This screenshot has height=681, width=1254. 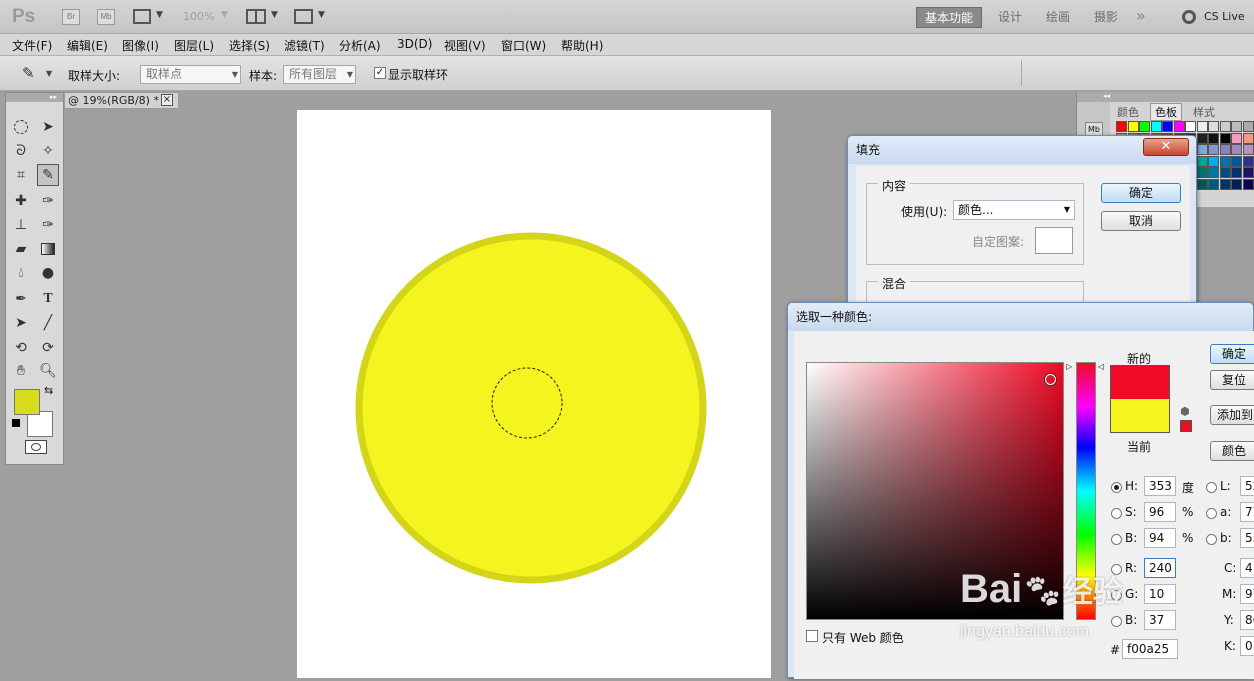 What do you see at coordinates (1106, 17) in the screenshot?
I see `workspace-photography: 摄影` at bounding box center [1106, 17].